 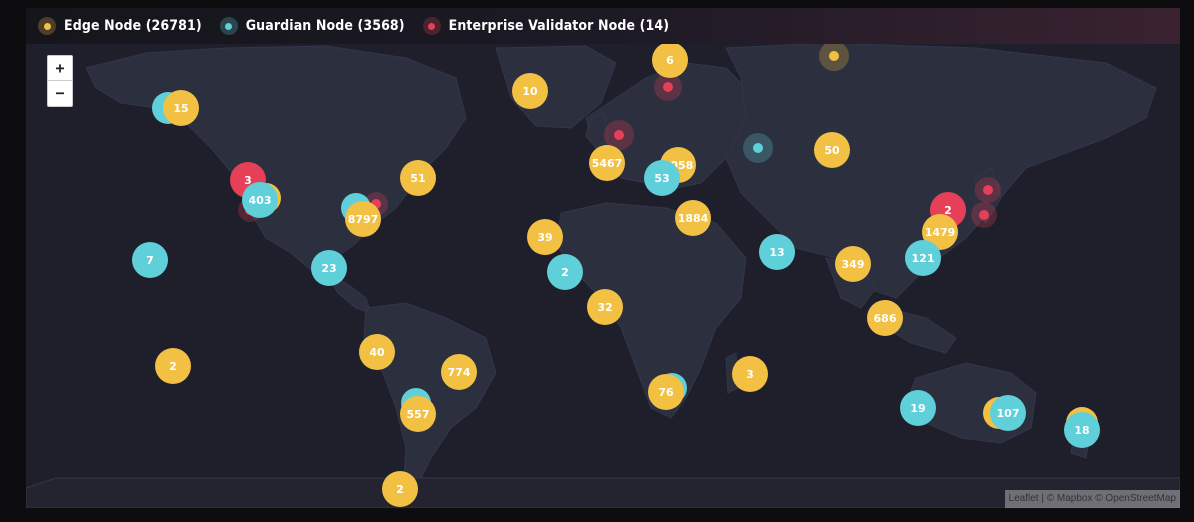 I want to click on edge-cluster-marker: 3, so click(x=750, y=374).